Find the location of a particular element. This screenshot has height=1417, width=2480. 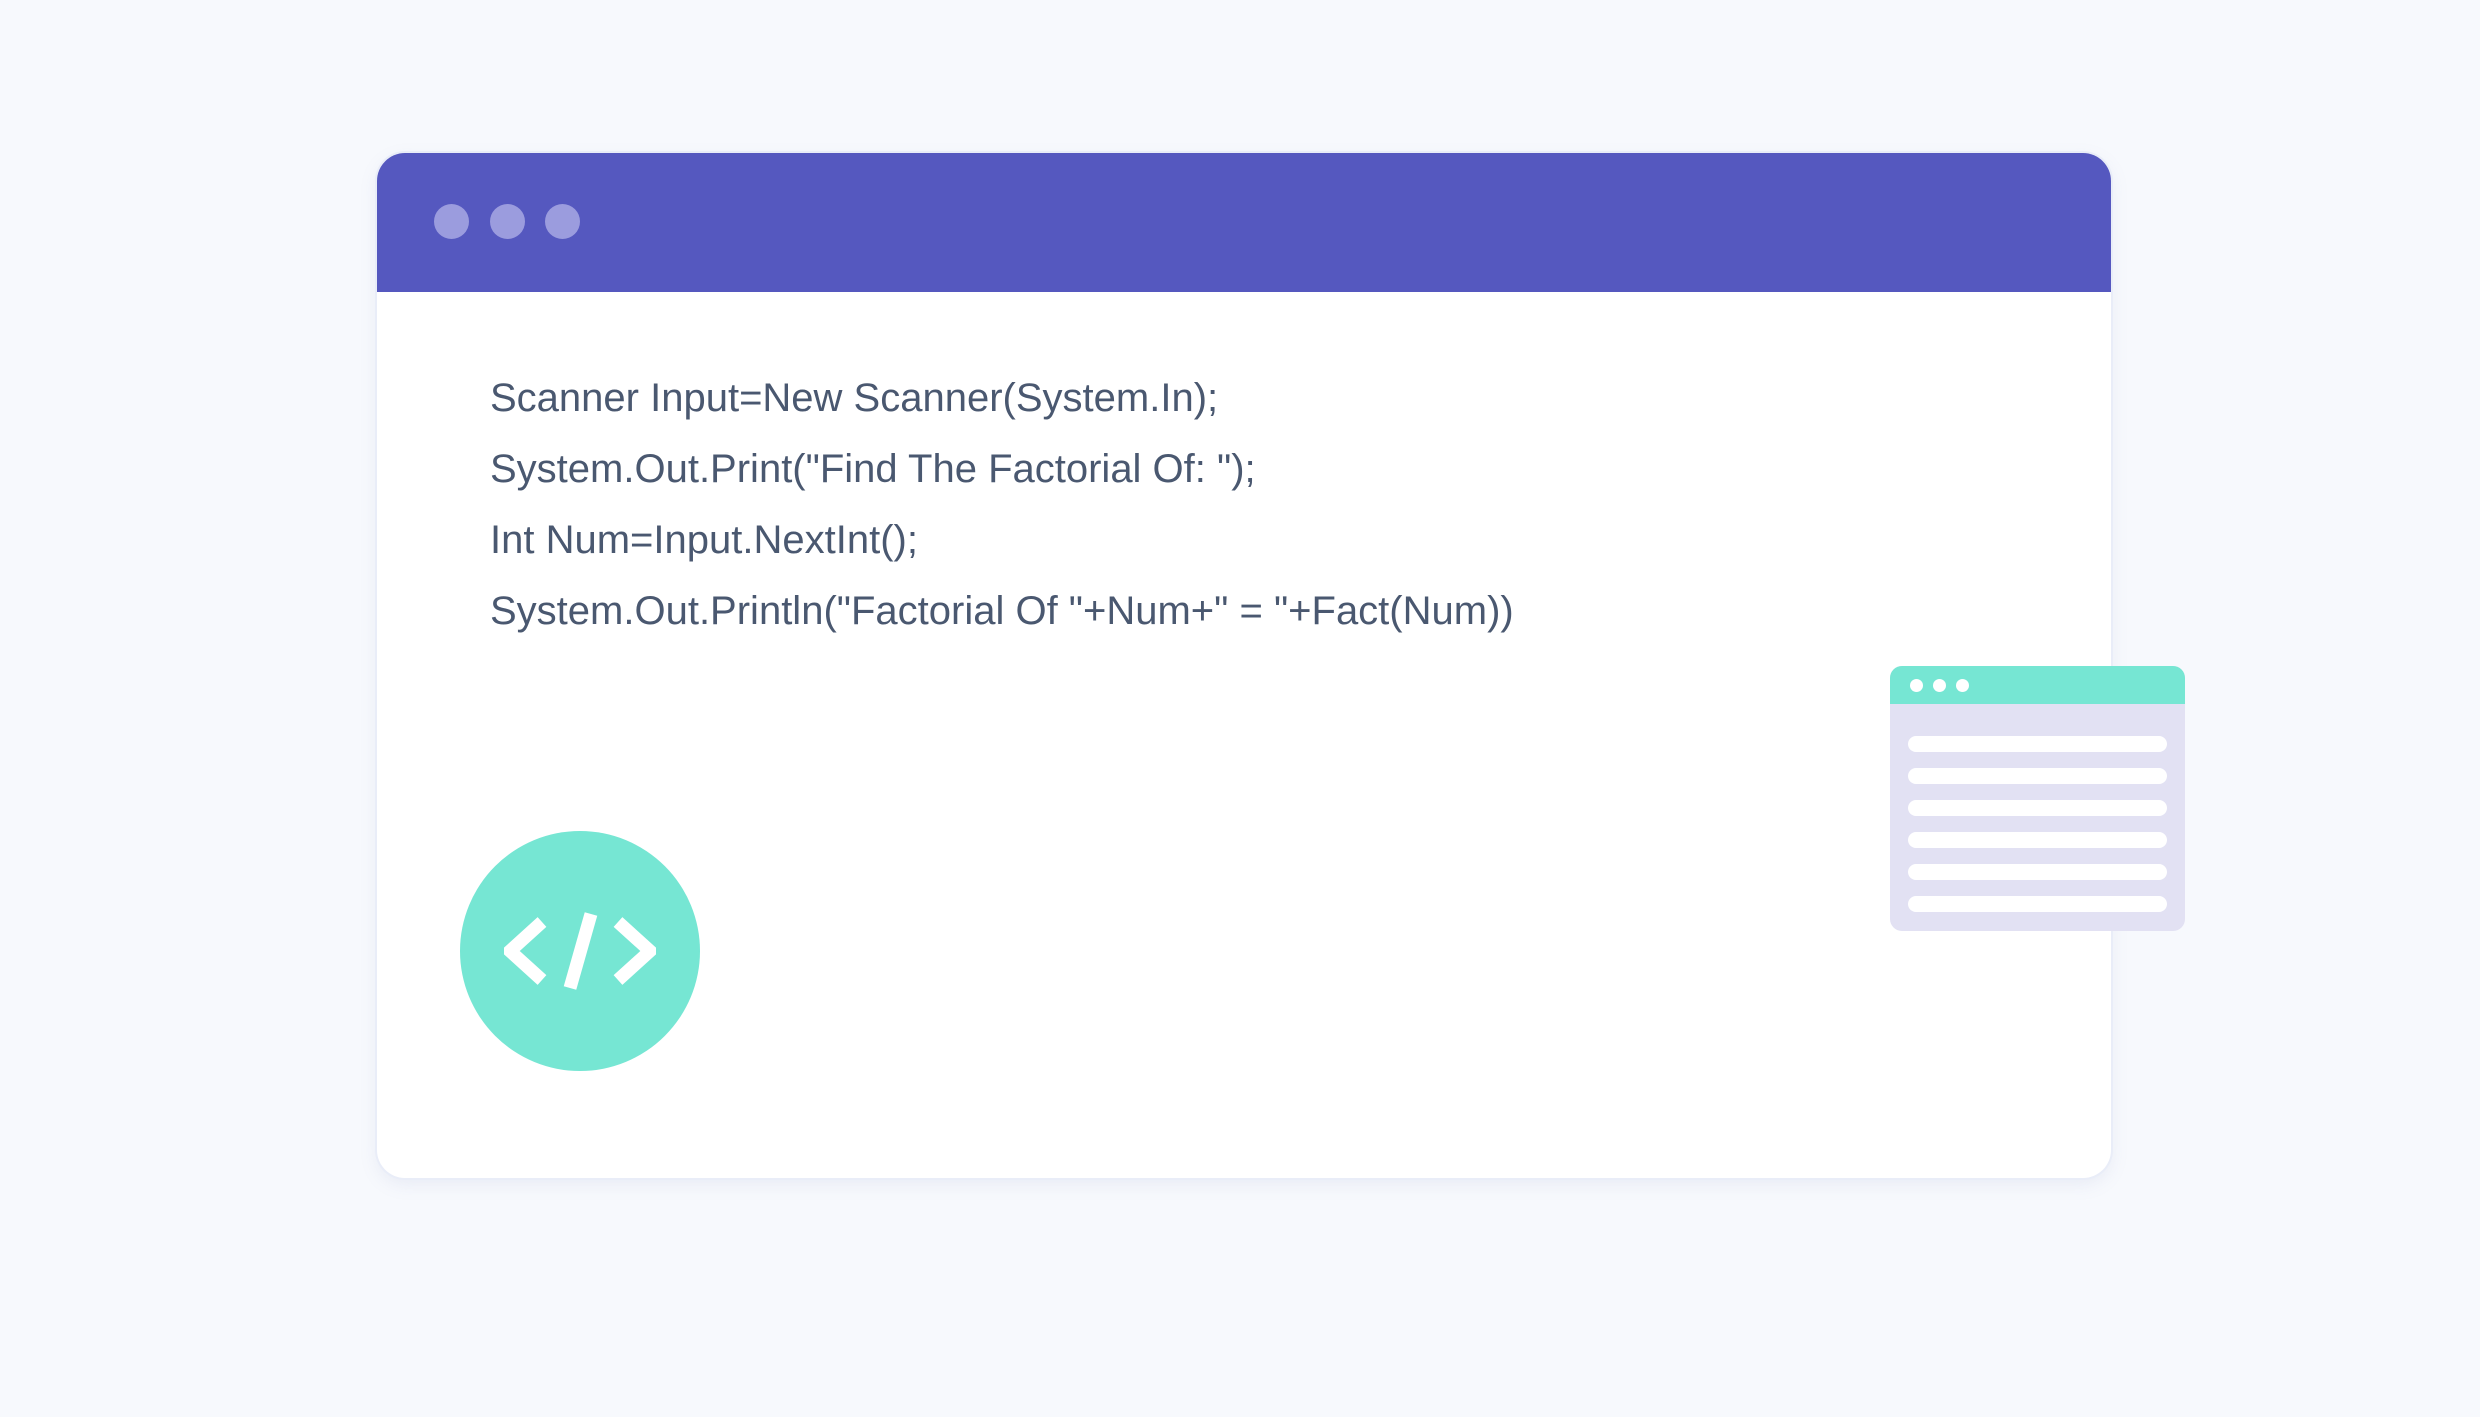

code-badge is located at coordinates (580, 951).